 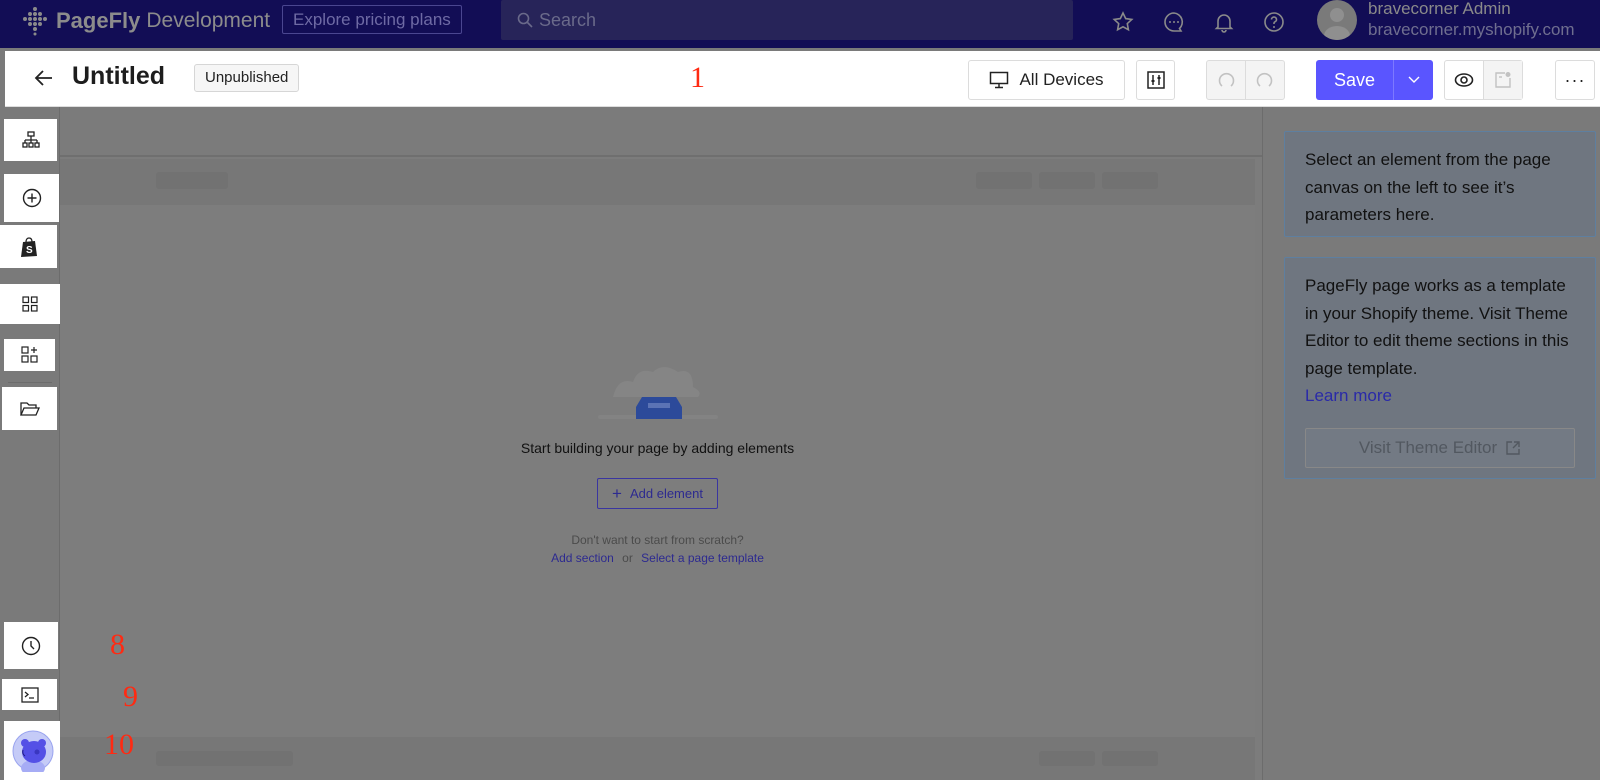 I want to click on publish-button, so click(x=1502, y=80).